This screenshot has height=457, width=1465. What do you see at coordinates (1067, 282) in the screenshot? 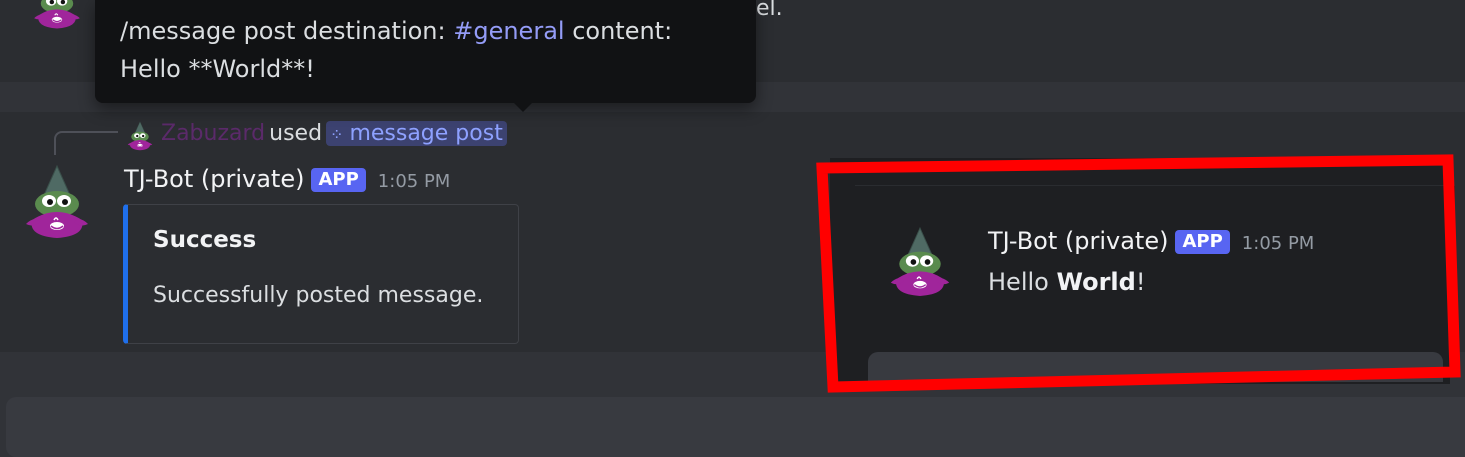
I see `preview-message-text: Hello World!` at bounding box center [1067, 282].